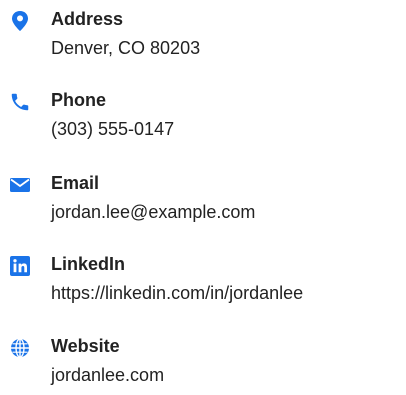 This screenshot has width=406, height=395. I want to click on phone-label: Phone, so click(79, 100).